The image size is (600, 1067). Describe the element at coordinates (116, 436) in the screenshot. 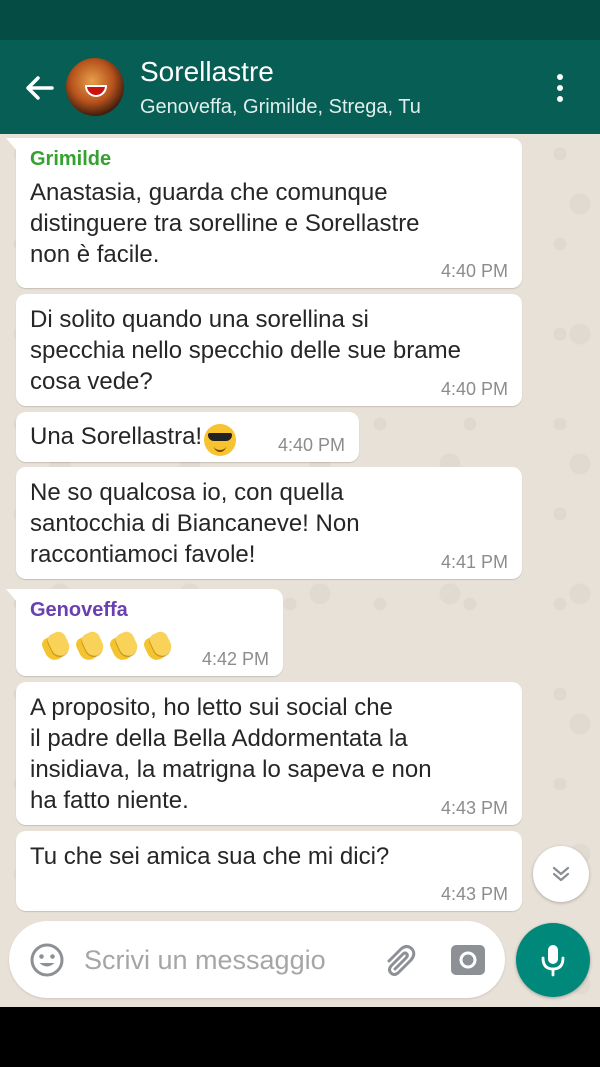

I see `message-text: Una Sorellastra!` at that location.